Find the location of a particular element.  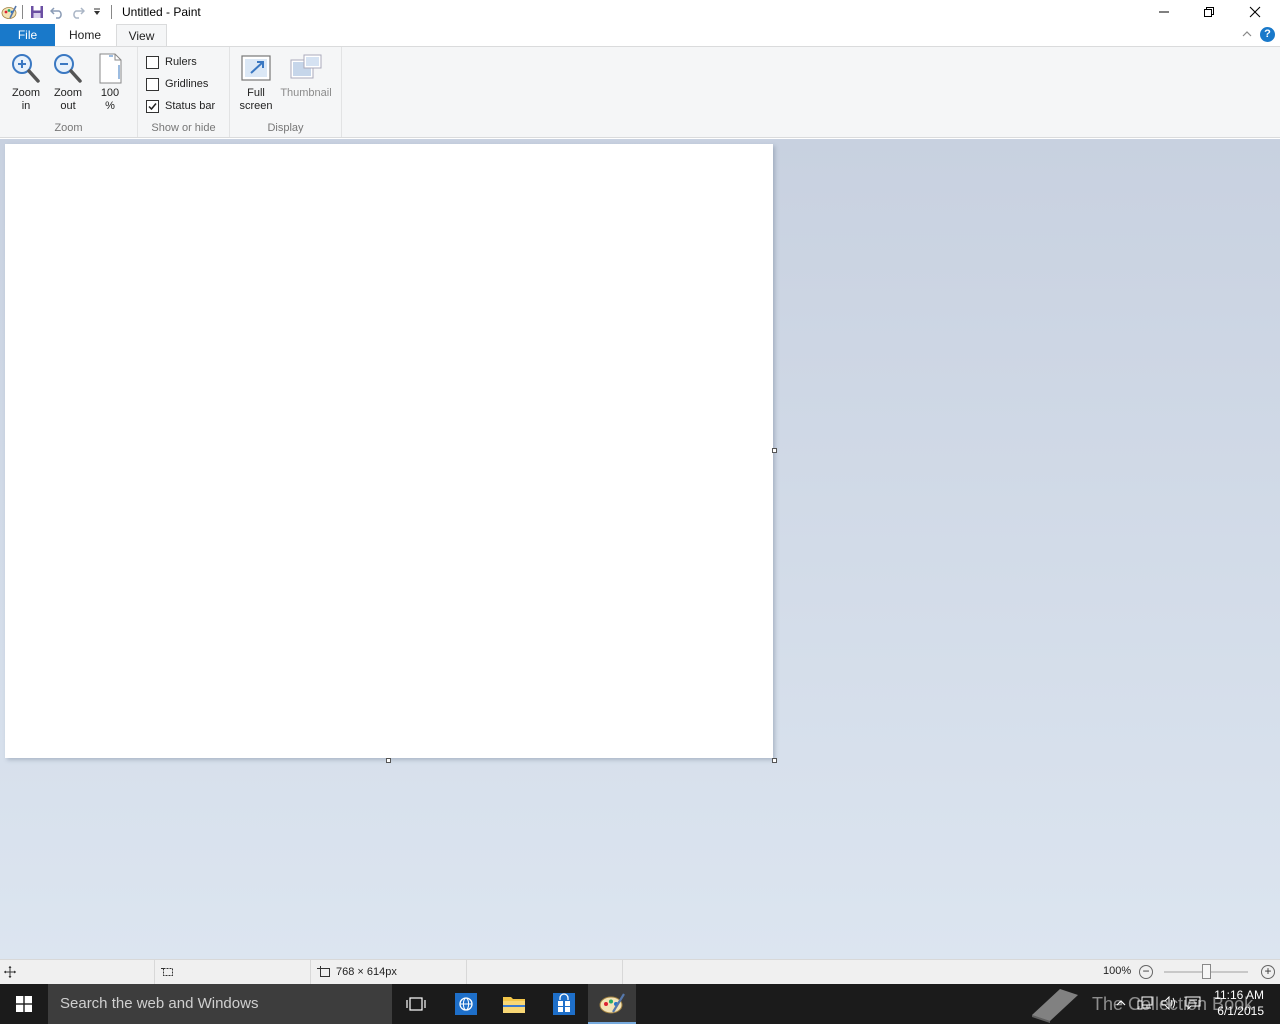

clock-date: 6/1/2015 is located at coordinates (1240, 1011).